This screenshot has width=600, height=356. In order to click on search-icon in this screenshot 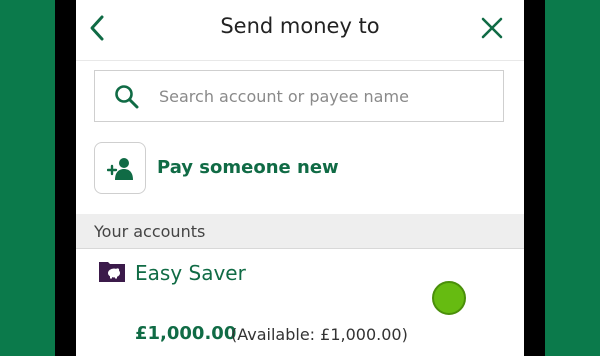, I will do `click(127, 97)`.